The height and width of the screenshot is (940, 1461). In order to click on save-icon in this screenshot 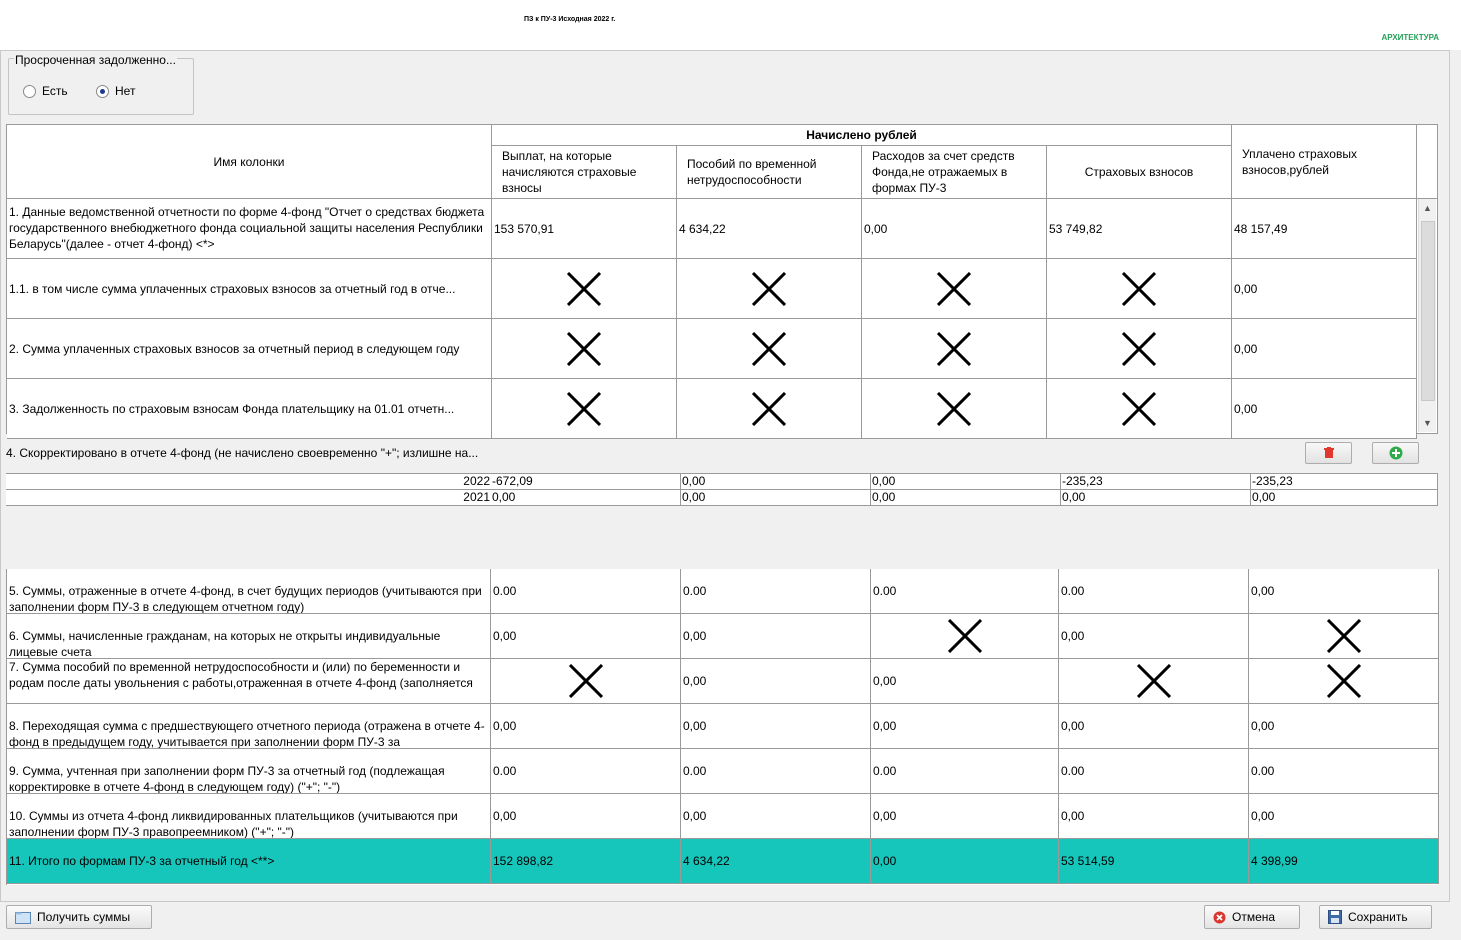, I will do `click(1335, 917)`.